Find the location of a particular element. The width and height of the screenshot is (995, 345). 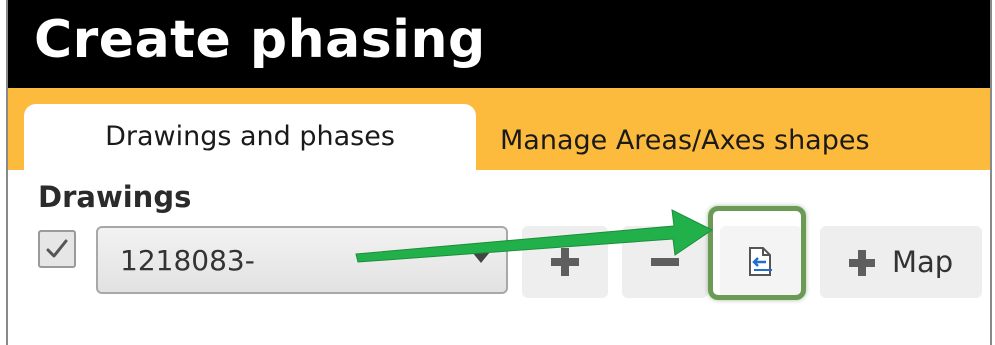

minus-icon is located at coordinates (665, 262).